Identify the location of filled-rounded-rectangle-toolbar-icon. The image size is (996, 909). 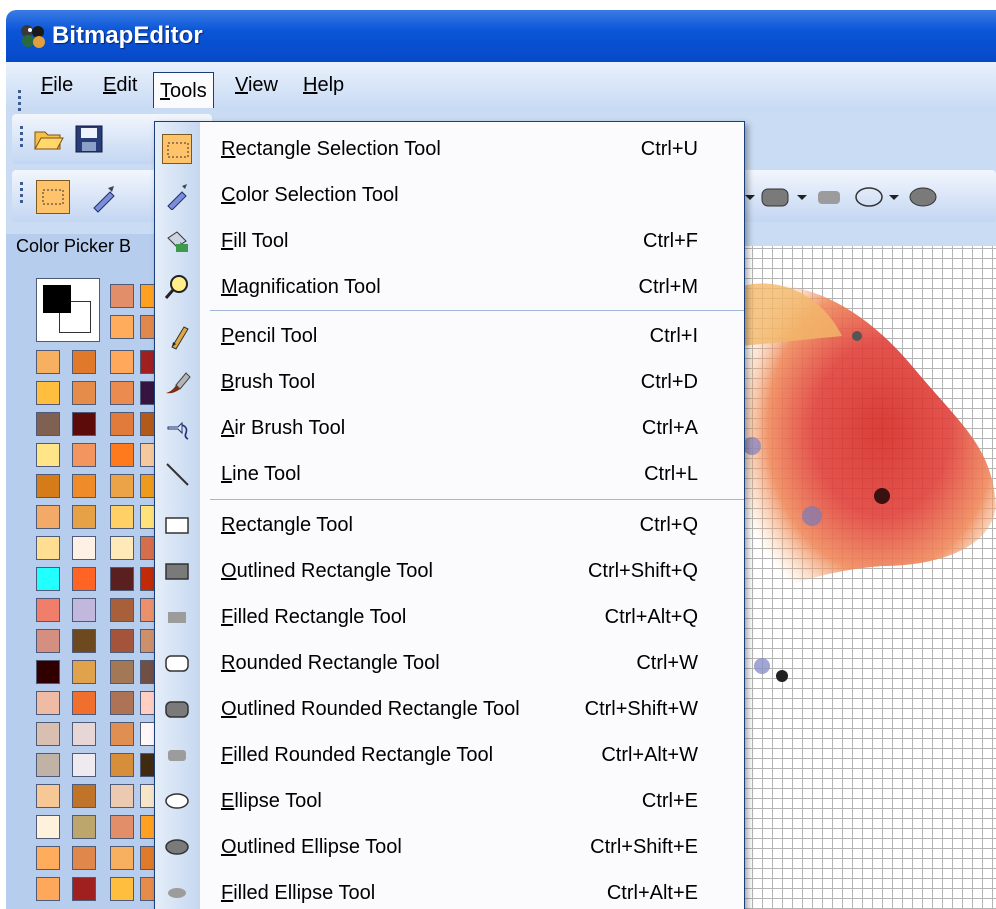
(829, 197).